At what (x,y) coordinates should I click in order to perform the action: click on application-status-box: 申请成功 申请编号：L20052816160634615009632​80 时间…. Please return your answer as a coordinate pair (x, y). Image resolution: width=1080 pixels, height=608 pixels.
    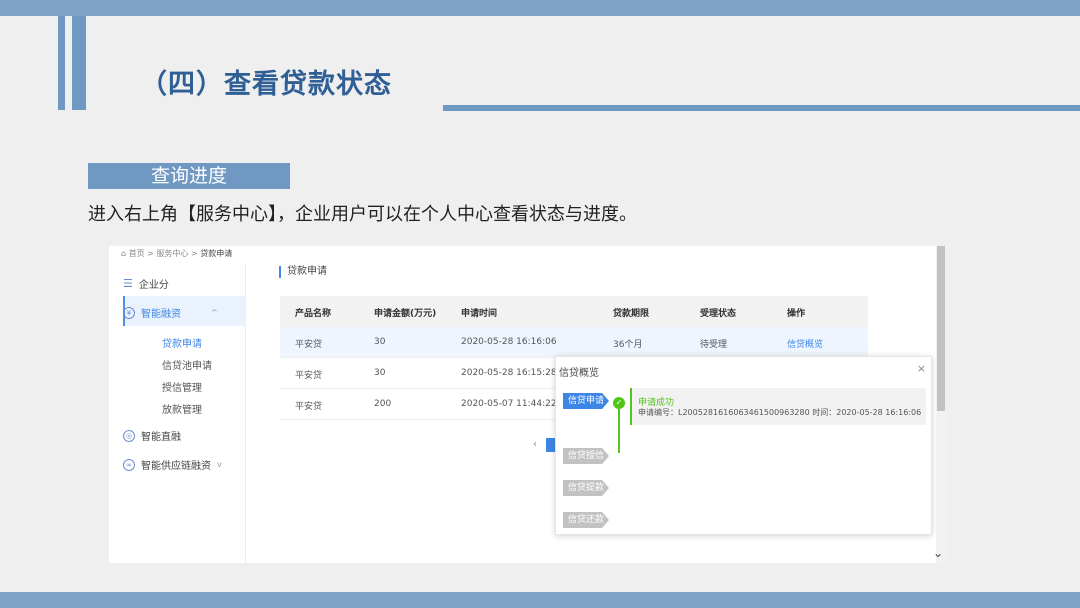
    Looking at the image, I should click on (778, 406).